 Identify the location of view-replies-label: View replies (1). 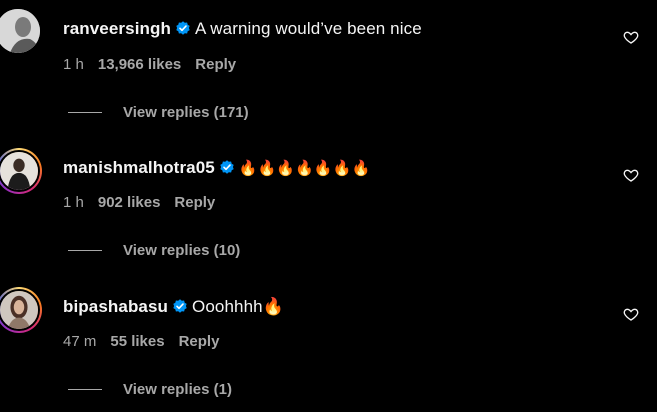
(177, 389).